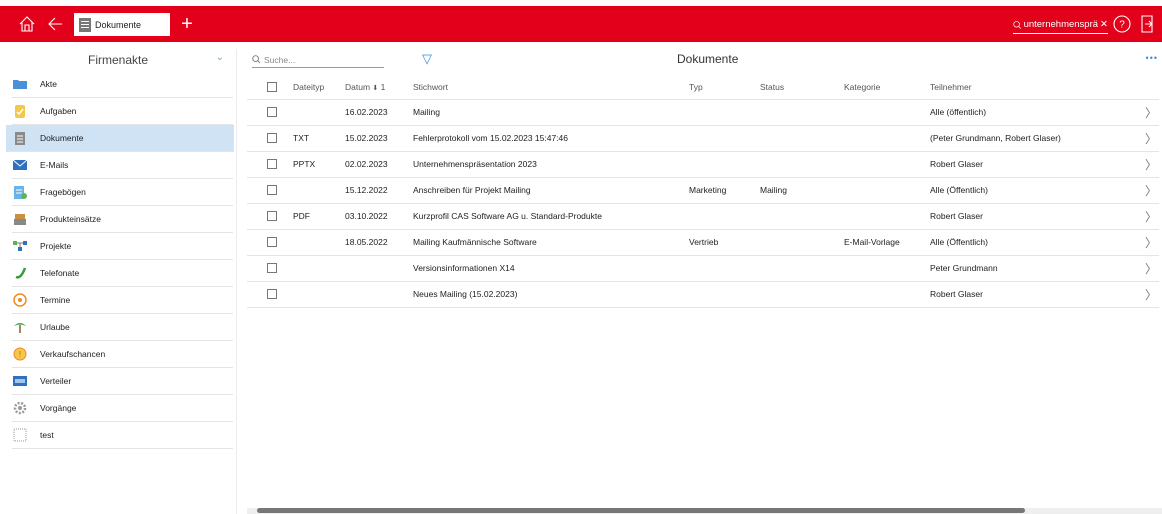 This screenshot has height=514, width=1162. What do you see at coordinates (20, 273) in the screenshot?
I see `phone-icon` at bounding box center [20, 273].